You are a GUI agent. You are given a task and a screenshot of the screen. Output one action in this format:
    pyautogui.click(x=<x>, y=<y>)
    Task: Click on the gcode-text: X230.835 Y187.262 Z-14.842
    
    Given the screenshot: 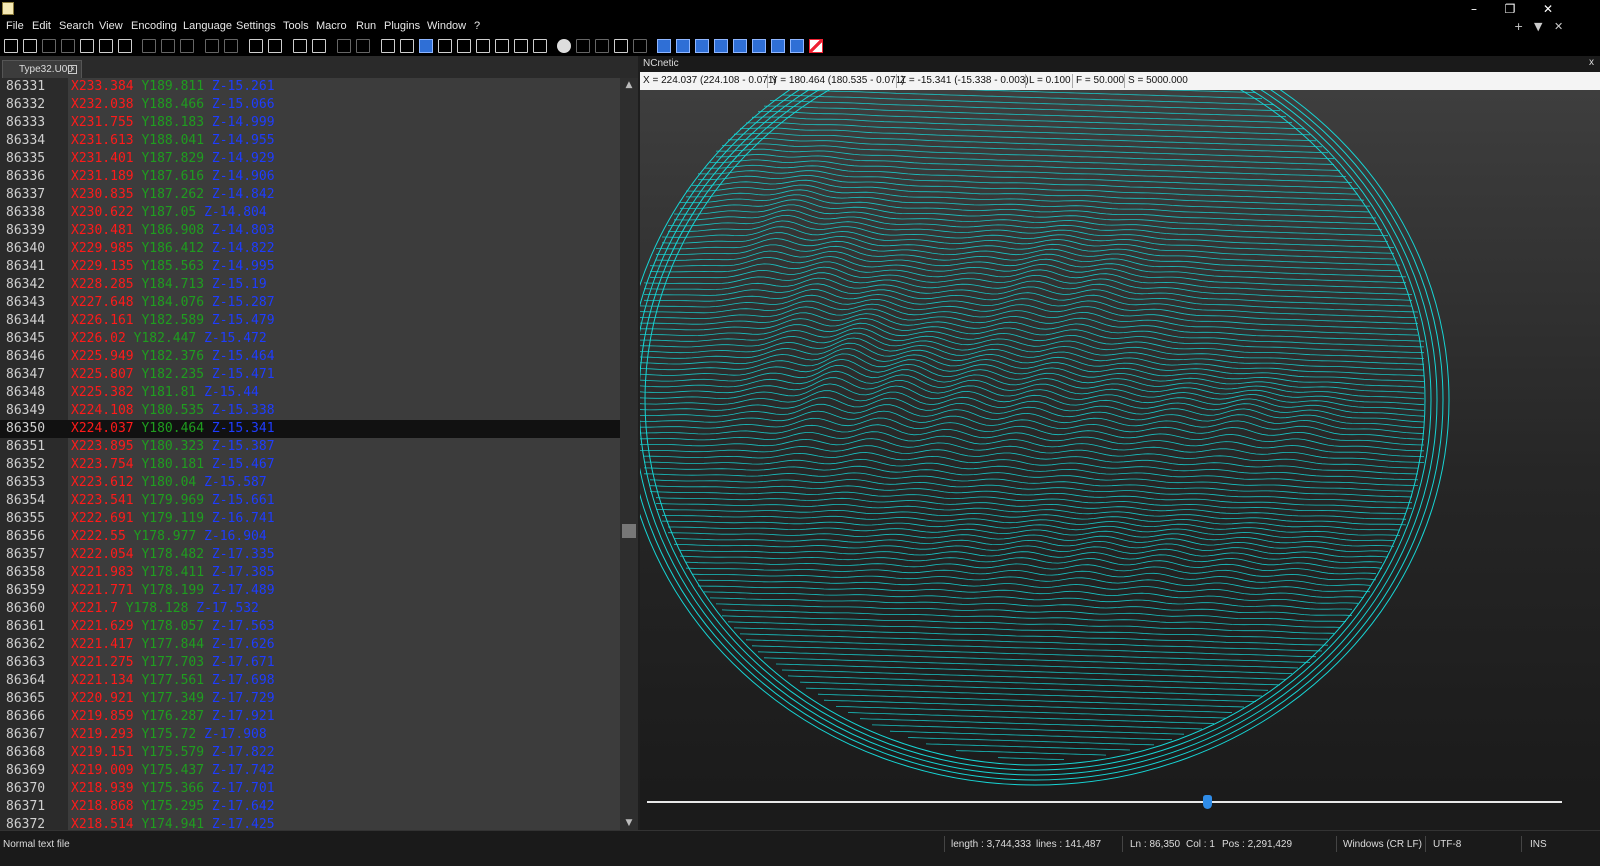 What is the action you would take?
    pyautogui.click(x=173, y=195)
    